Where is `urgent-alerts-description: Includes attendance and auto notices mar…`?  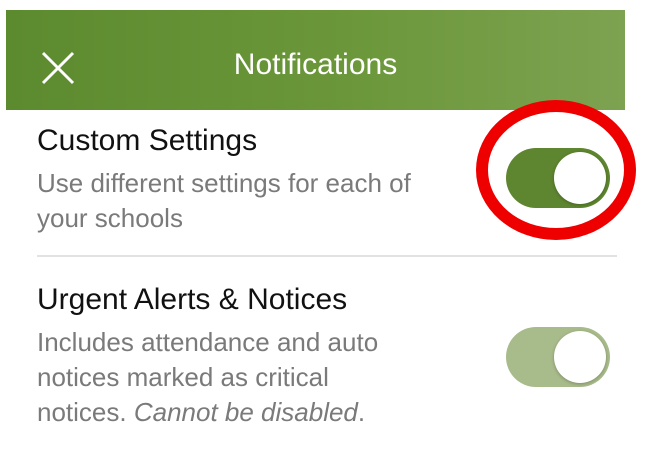 urgent-alerts-description: Includes attendance and auto notices mar… is located at coordinates (207, 377).